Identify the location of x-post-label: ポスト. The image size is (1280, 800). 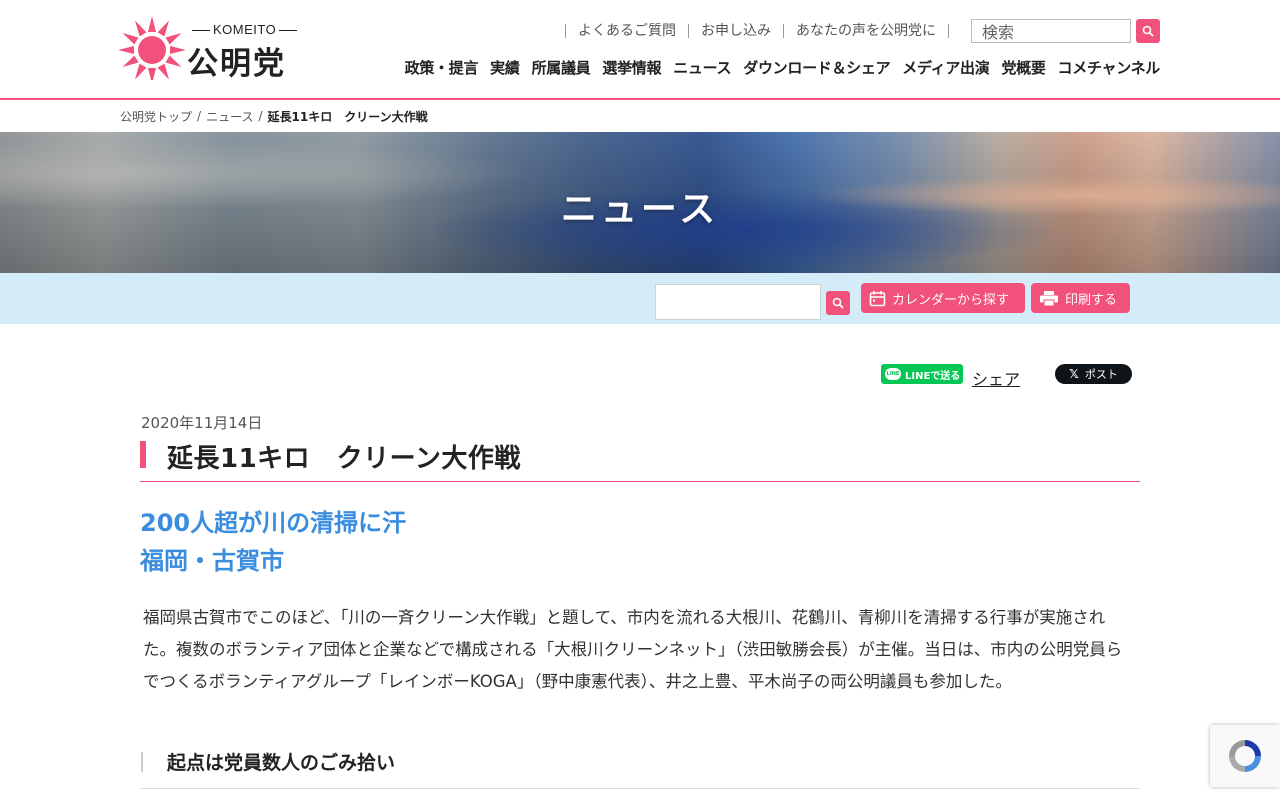
(1101, 374).